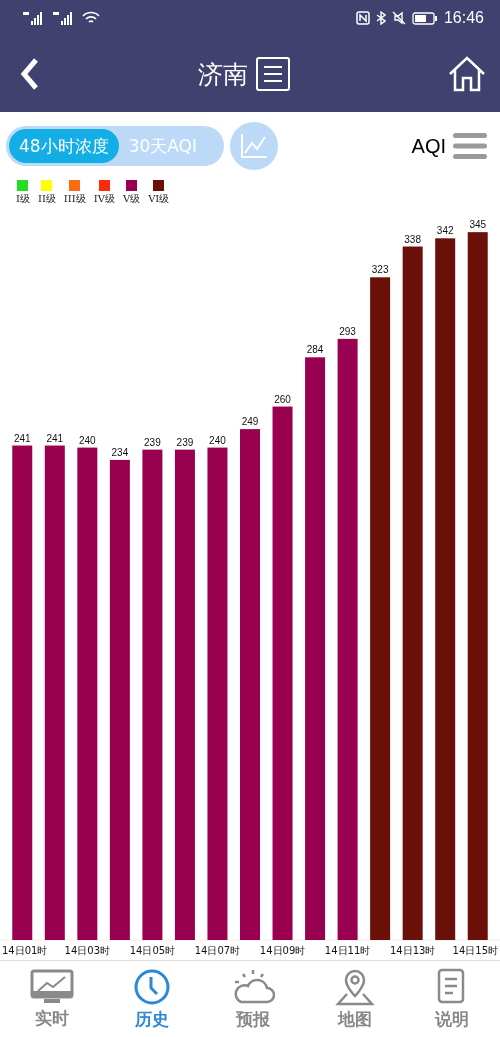 The image size is (500, 1037). Describe the element at coordinates (282, 399) in the screenshot. I see `value-label: 260` at that location.